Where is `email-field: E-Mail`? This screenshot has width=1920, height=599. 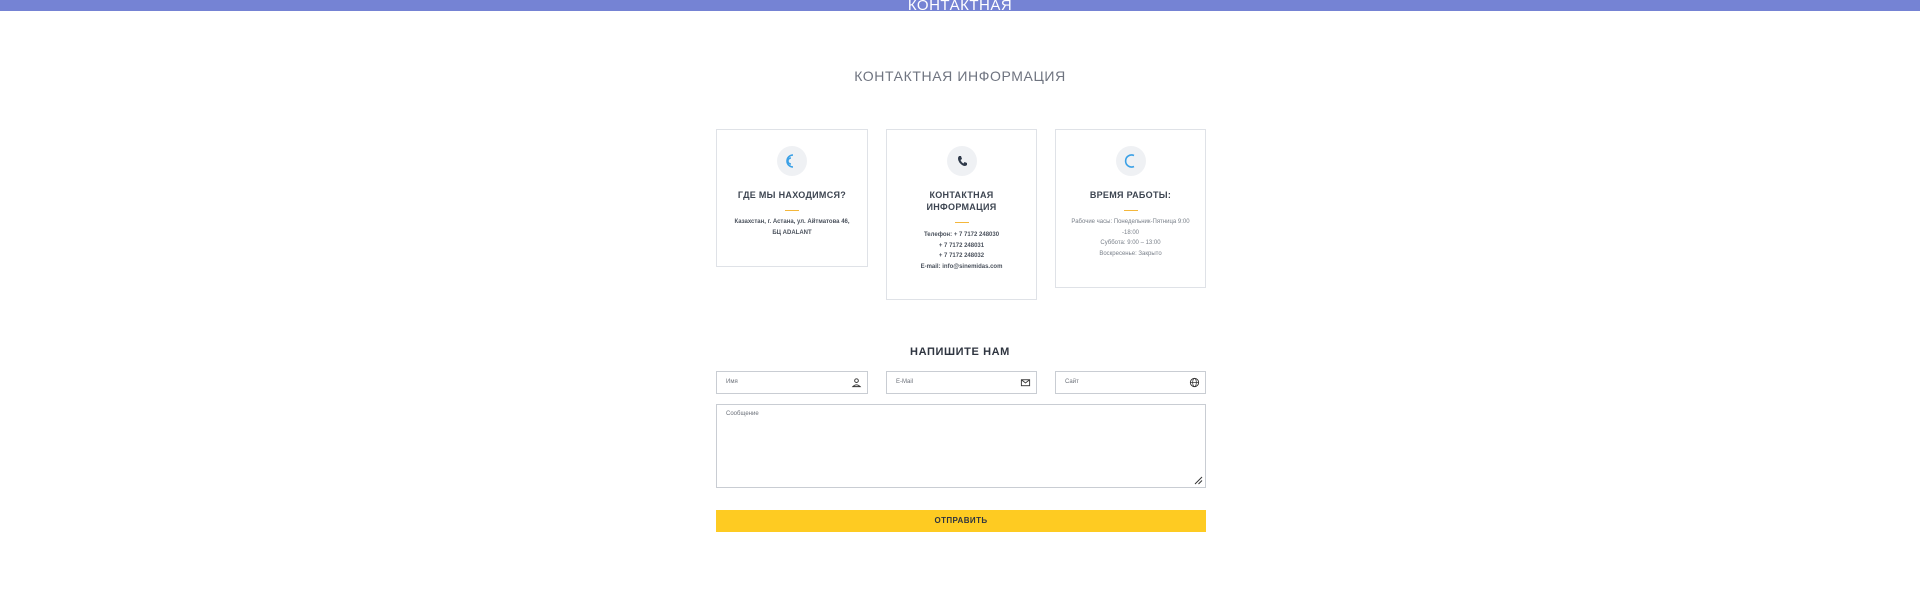 email-field: E-Mail is located at coordinates (961, 382).